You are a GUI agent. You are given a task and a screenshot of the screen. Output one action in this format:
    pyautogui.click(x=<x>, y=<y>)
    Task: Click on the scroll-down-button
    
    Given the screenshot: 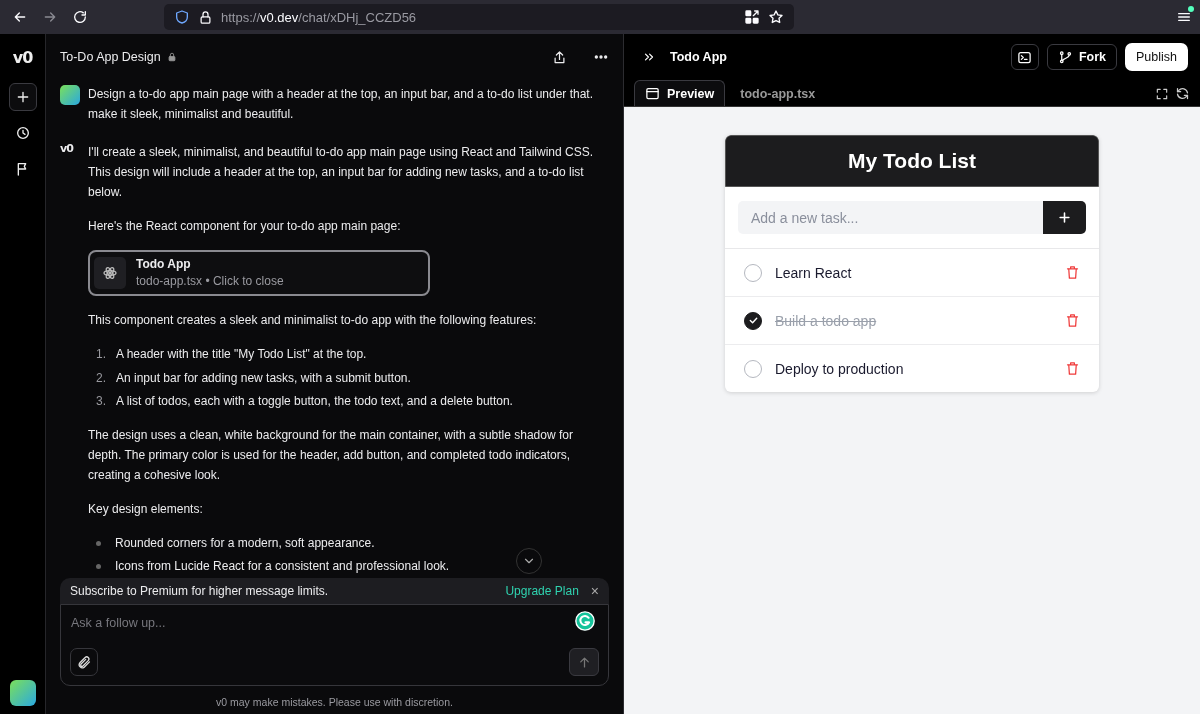 What is the action you would take?
    pyautogui.click(x=529, y=561)
    